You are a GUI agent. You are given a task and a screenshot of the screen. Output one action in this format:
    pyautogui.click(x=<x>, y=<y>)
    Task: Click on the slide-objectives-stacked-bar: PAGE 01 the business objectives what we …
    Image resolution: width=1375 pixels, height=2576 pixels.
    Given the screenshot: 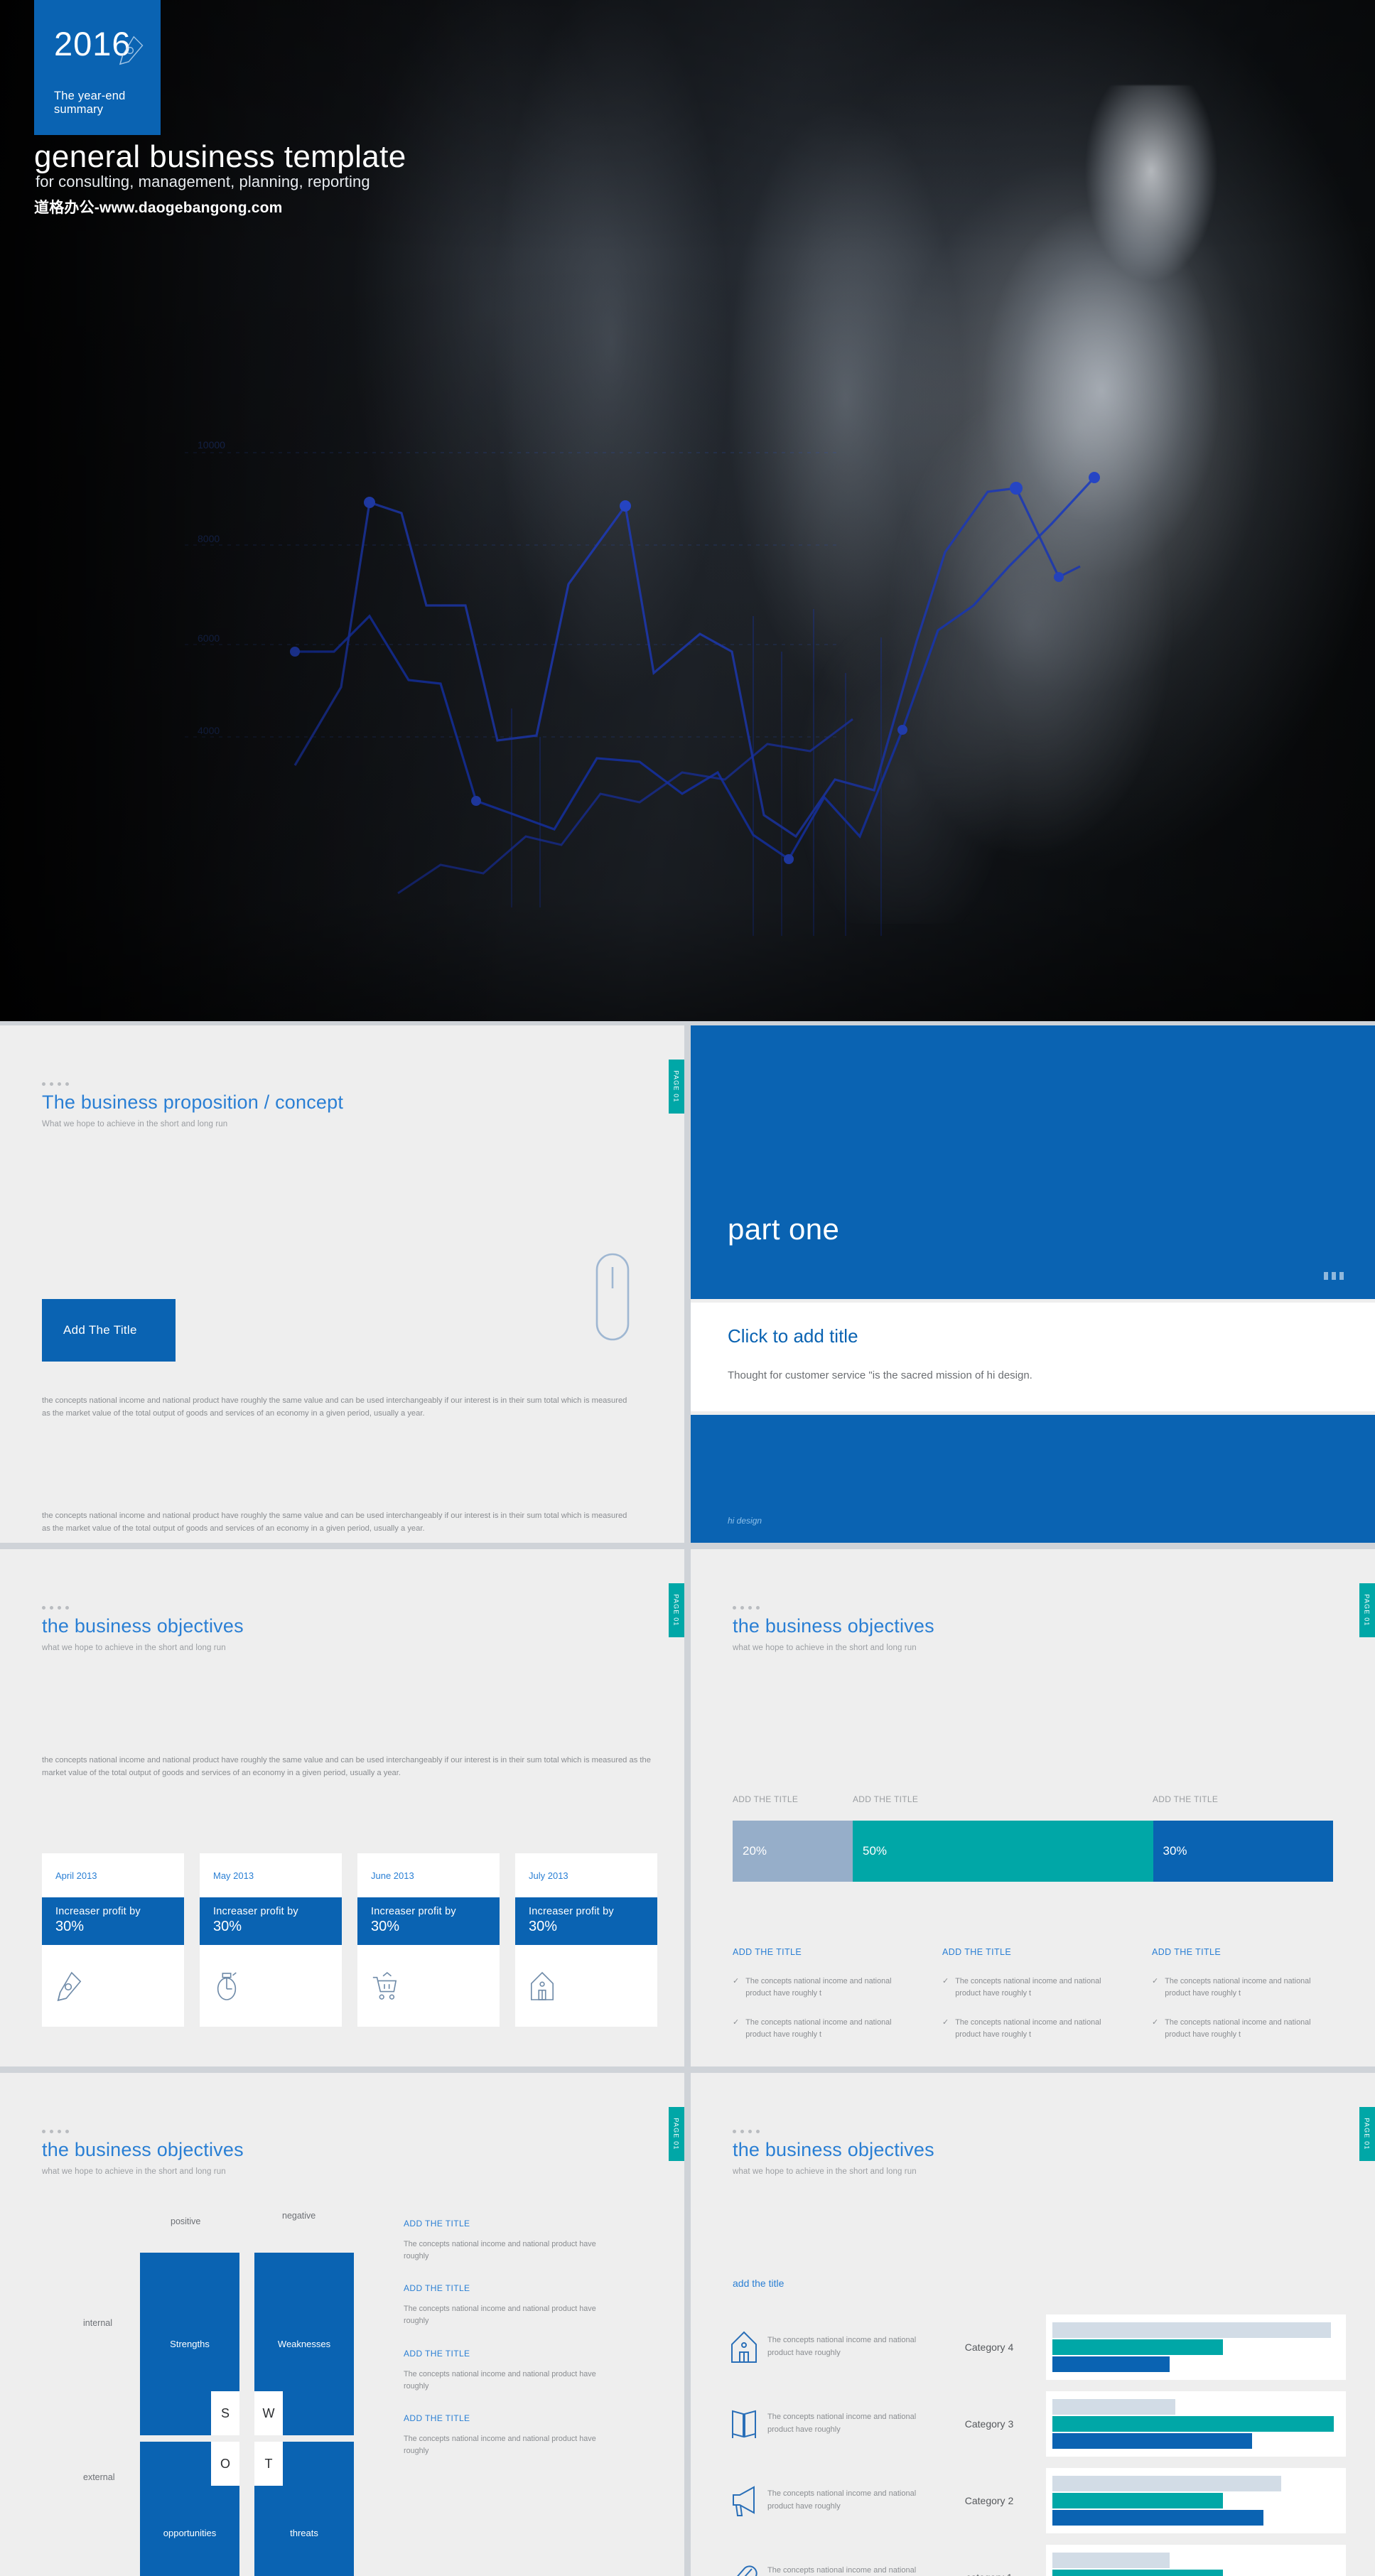 What is the action you would take?
    pyautogui.click(x=1033, y=1807)
    